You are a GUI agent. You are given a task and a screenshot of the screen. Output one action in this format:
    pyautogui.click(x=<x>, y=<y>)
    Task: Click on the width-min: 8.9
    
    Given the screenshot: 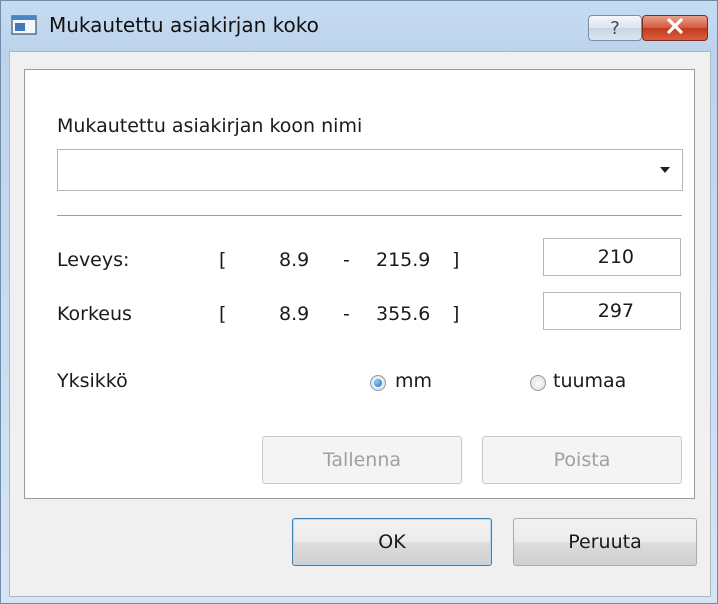 What is the action you would take?
    pyautogui.click(x=294, y=260)
    